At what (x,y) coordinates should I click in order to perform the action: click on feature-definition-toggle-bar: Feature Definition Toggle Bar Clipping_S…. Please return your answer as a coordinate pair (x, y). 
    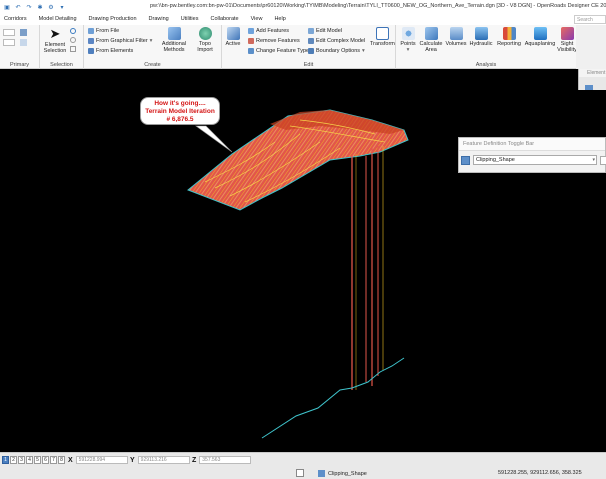
    Looking at the image, I should click on (532, 155).